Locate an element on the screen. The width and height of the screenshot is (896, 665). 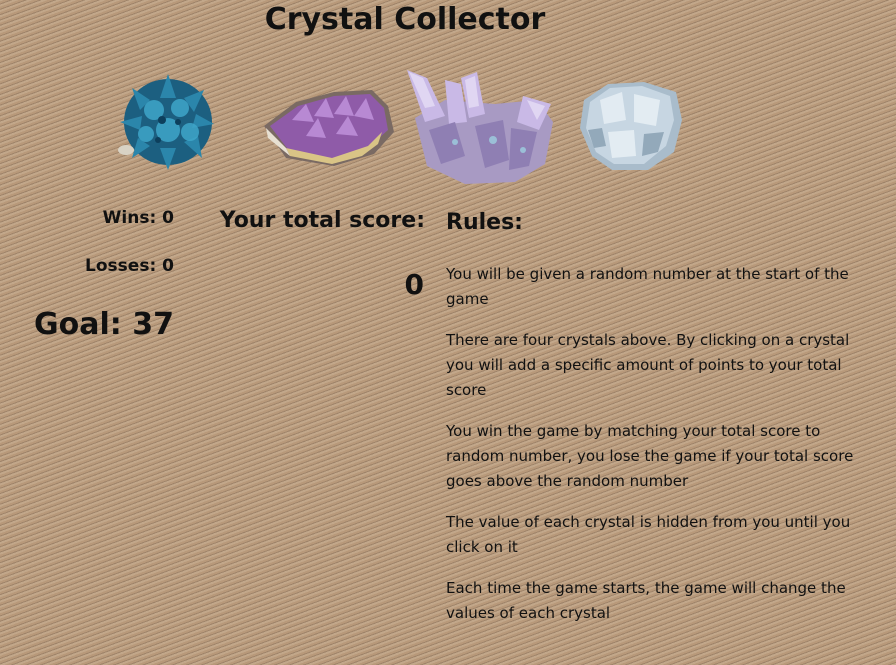
quartz-cluster-crystal-button is located at coordinates (480, 128).